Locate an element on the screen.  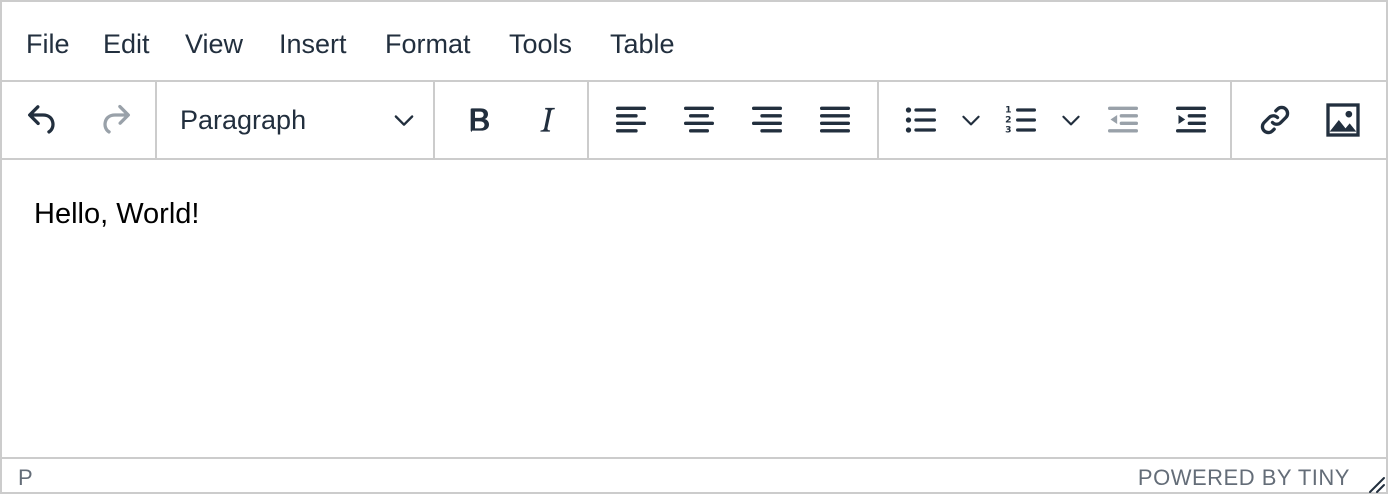
bullet-list-icon is located at coordinates (920, 120).